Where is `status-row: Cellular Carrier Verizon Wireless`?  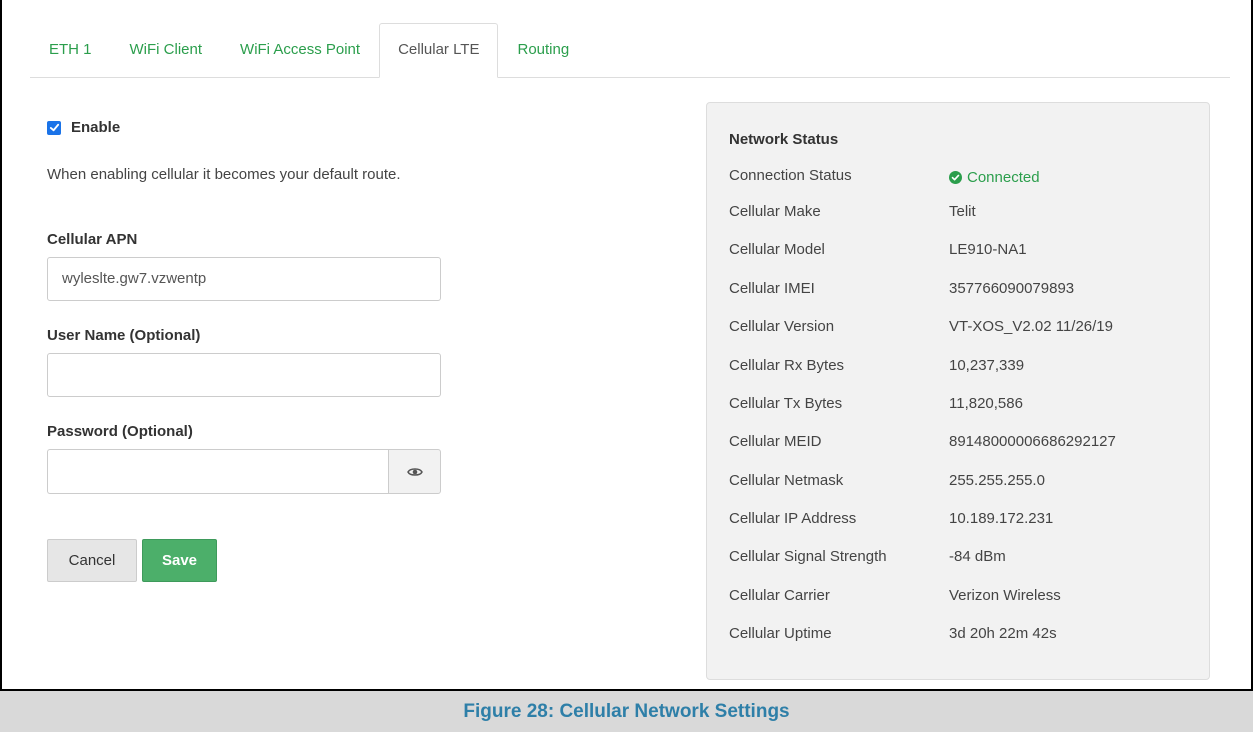 status-row: Cellular Carrier Verizon Wireless is located at coordinates (895, 597).